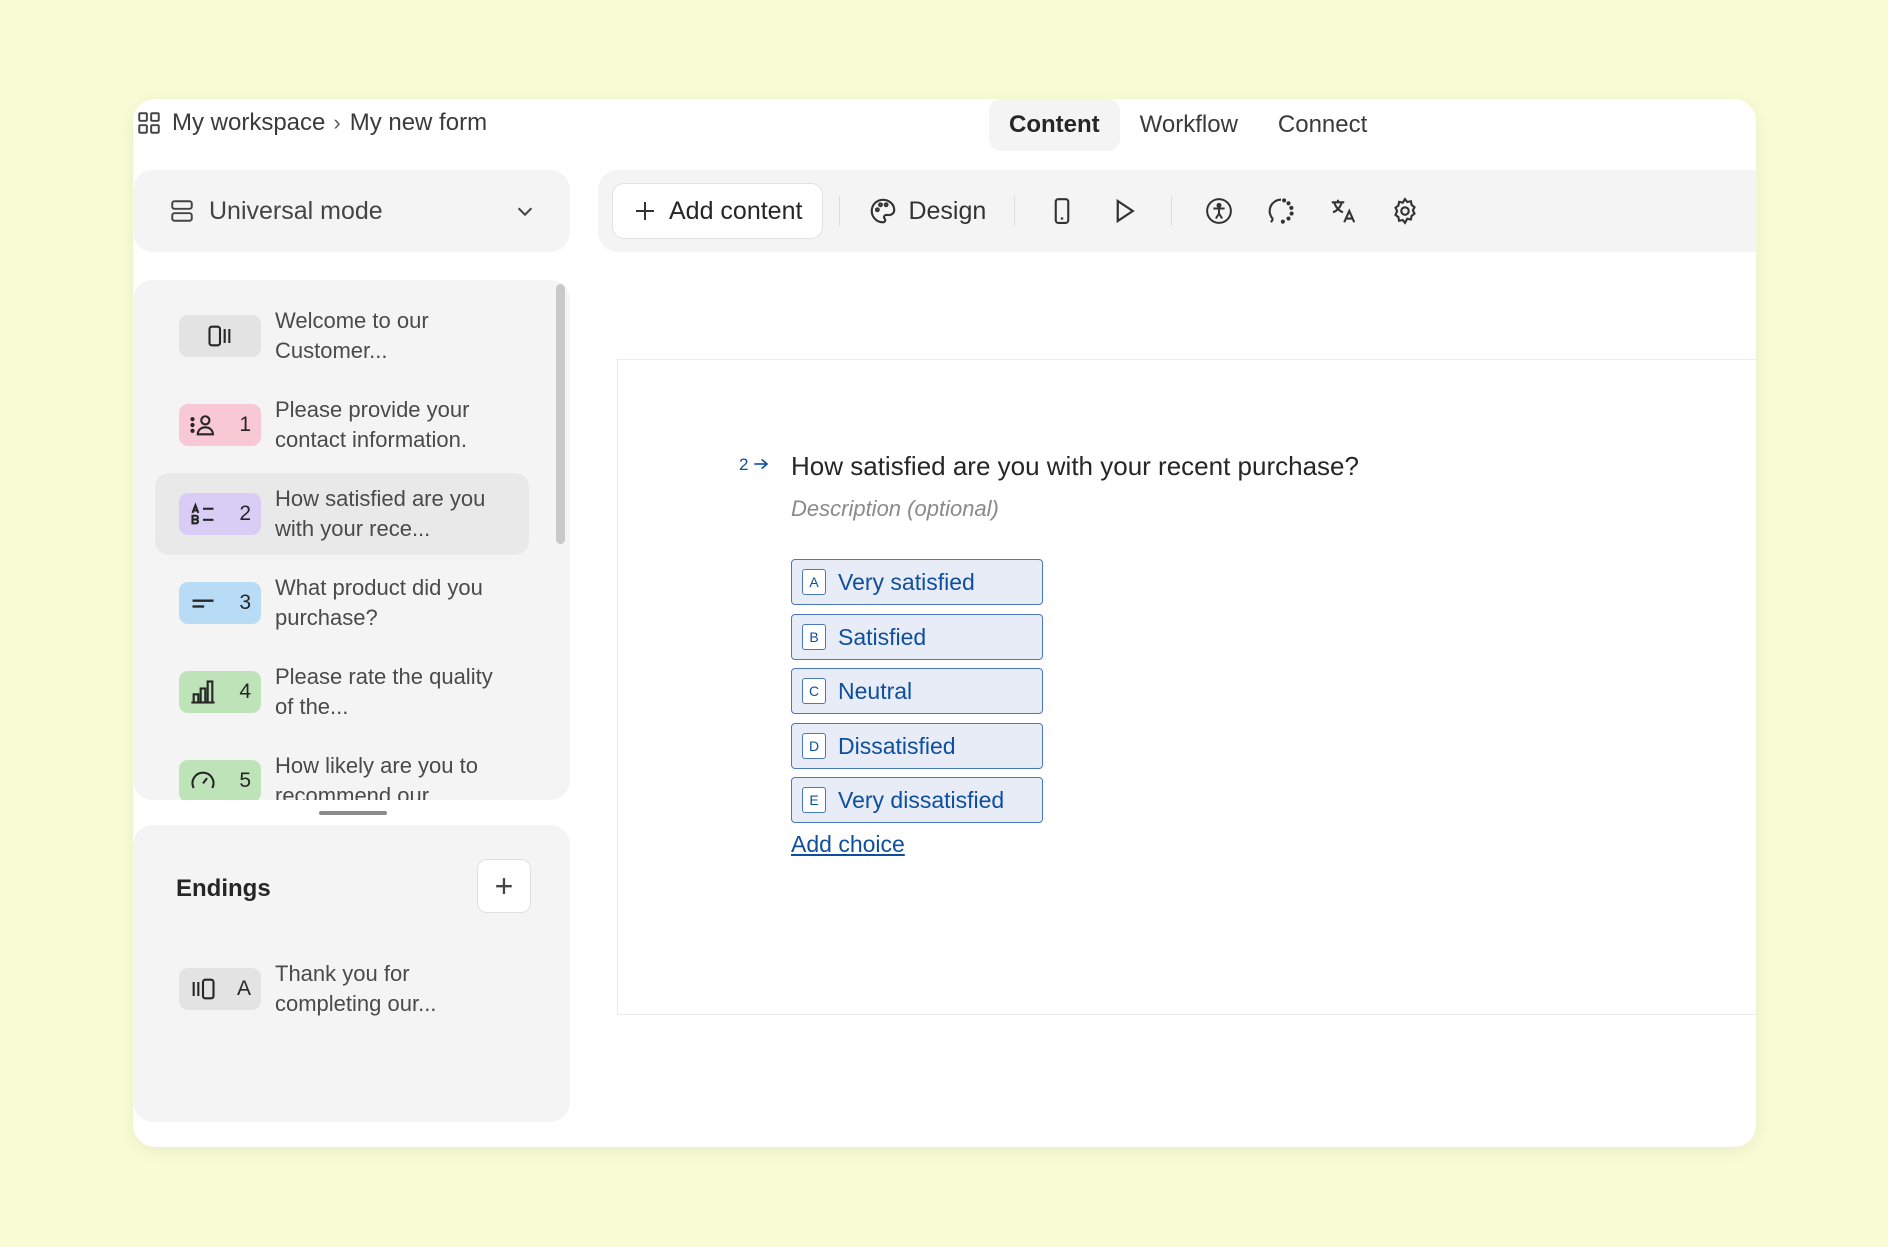 This screenshot has height=1247, width=1888. What do you see at coordinates (376, 776) in the screenshot?
I see `question-label: How likely are you to recommend our` at bounding box center [376, 776].